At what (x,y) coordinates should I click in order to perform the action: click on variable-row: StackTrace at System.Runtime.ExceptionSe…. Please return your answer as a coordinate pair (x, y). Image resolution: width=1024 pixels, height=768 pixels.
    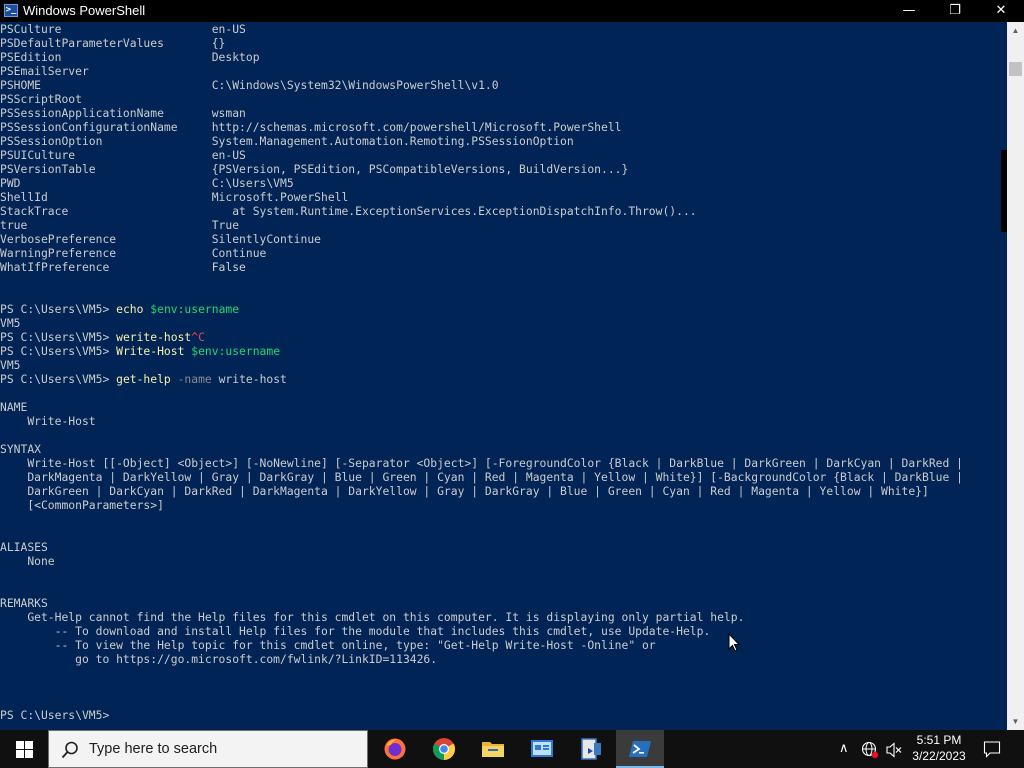
    Looking at the image, I should click on (348, 211).